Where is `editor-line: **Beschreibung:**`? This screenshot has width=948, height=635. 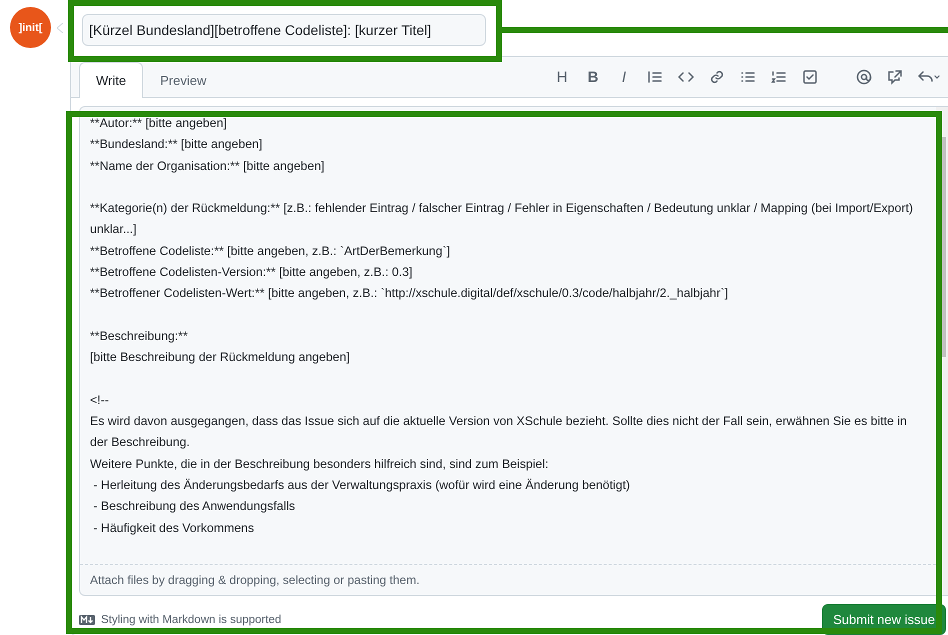 editor-line: **Beschreibung:** is located at coordinates (139, 336).